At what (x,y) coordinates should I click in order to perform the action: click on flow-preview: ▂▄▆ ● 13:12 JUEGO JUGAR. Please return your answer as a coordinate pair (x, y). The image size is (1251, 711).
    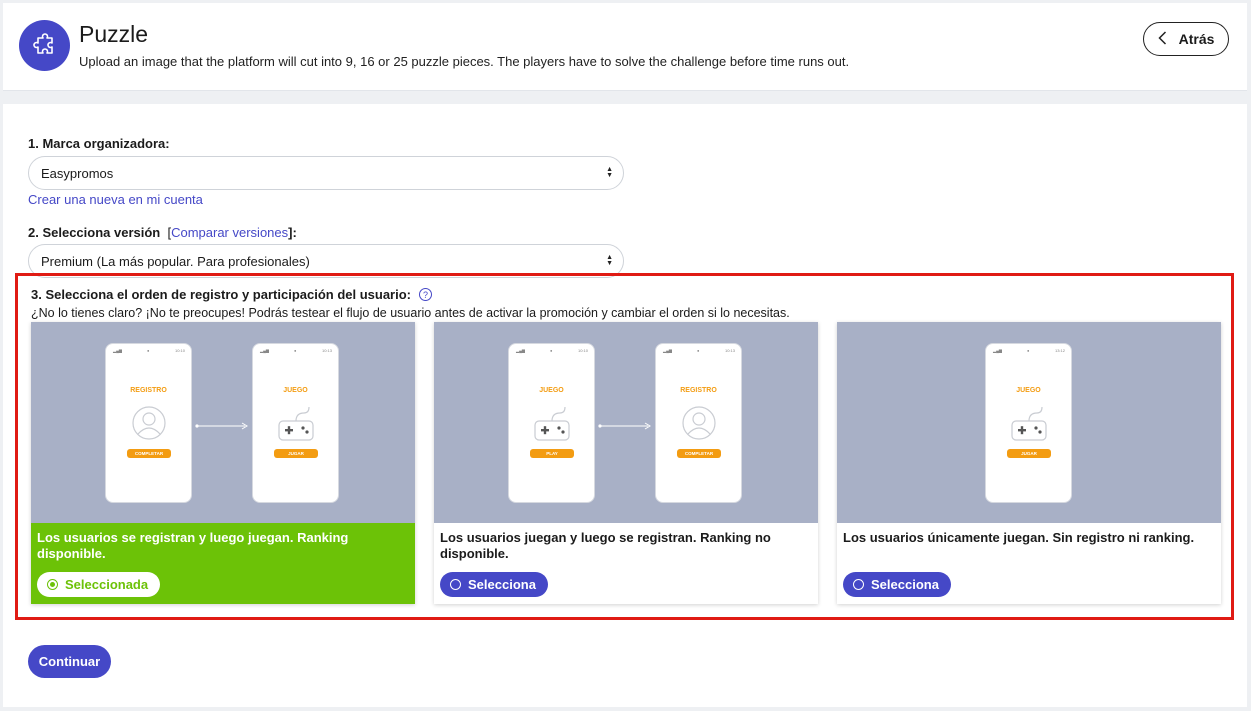
    Looking at the image, I should click on (1029, 422).